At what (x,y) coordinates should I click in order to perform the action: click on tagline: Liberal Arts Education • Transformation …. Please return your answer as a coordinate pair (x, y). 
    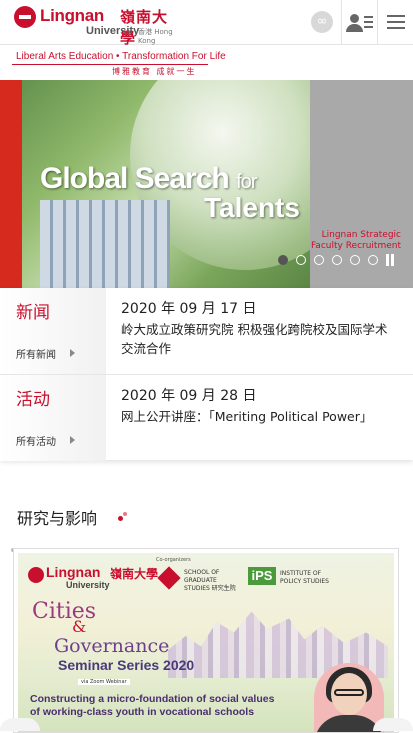
    Looking at the image, I should click on (206, 62).